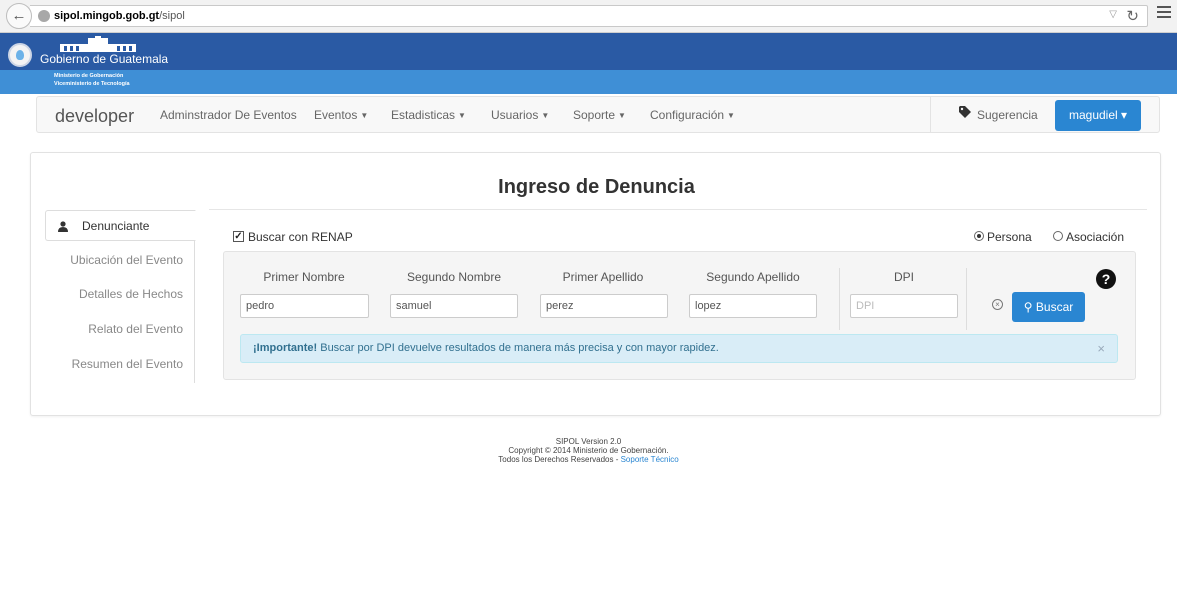 The height and width of the screenshot is (595, 1177). What do you see at coordinates (94, 116) in the screenshot?
I see `brand: developer` at bounding box center [94, 116].